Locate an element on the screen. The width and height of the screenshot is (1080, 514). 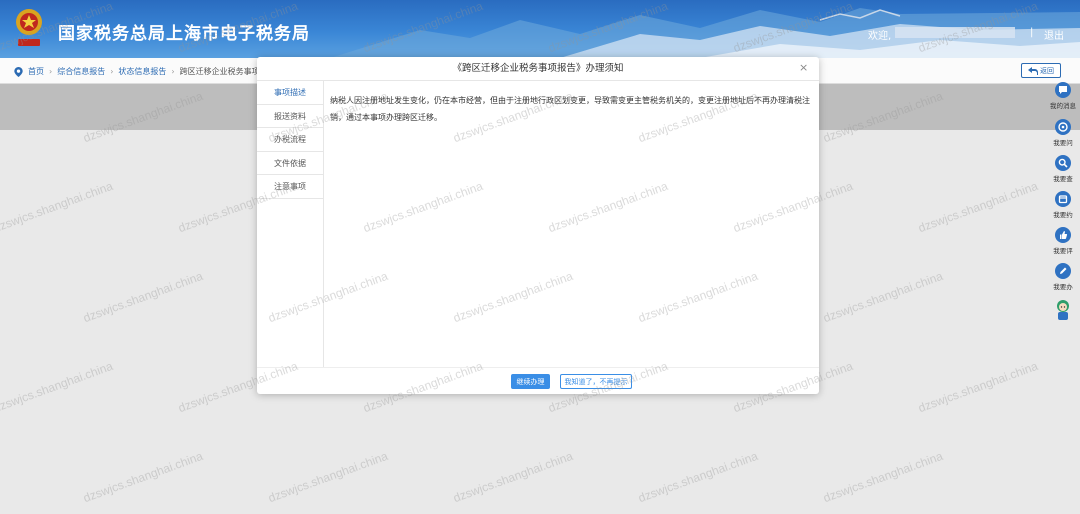
breadcrumb-item-home: 首页 is located at coordinates (36, 71).